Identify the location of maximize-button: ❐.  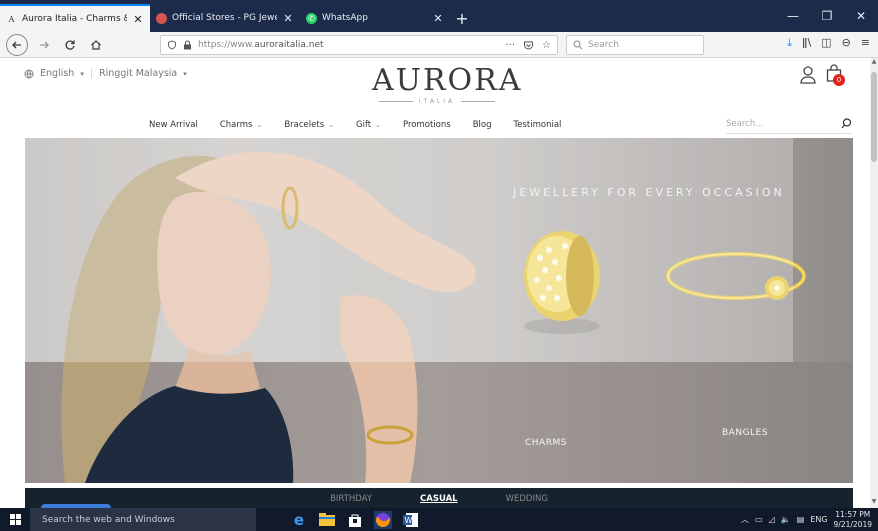
(827, 16).